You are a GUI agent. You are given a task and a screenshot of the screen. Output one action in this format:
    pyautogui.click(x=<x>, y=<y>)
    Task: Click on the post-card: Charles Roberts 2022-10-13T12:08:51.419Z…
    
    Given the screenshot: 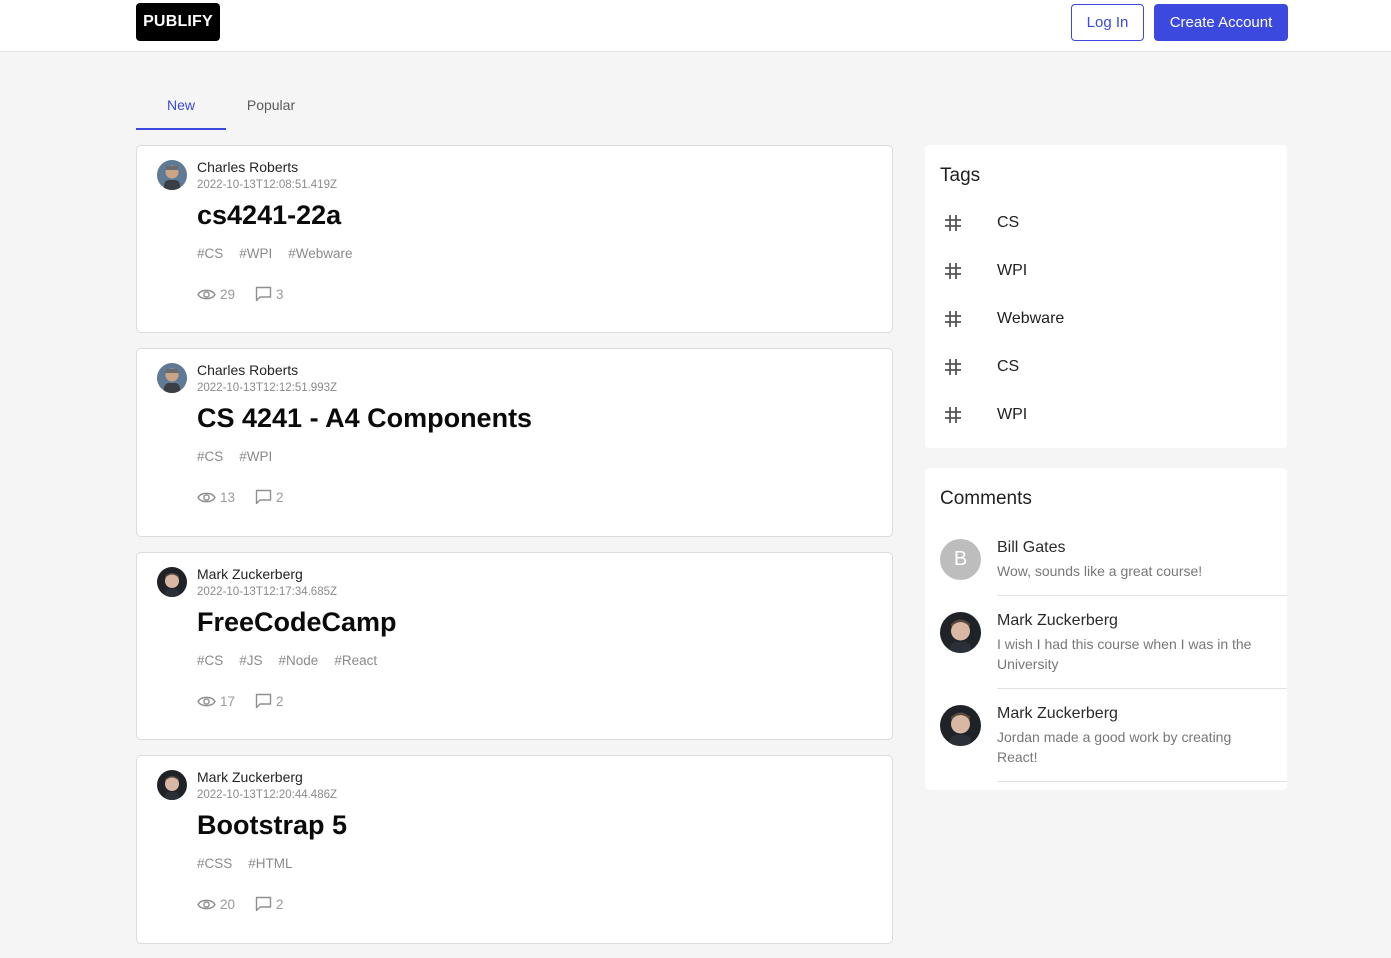 What is the action you would take?
    pyautogui.click(x=514, y=239)
    